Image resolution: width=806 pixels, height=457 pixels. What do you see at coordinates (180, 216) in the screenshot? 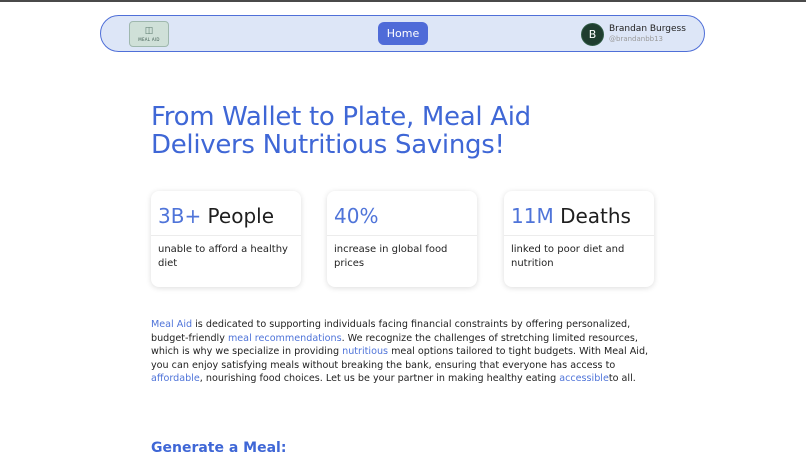
I see `stat-number: 3B+` at bounding box center [180, 216].